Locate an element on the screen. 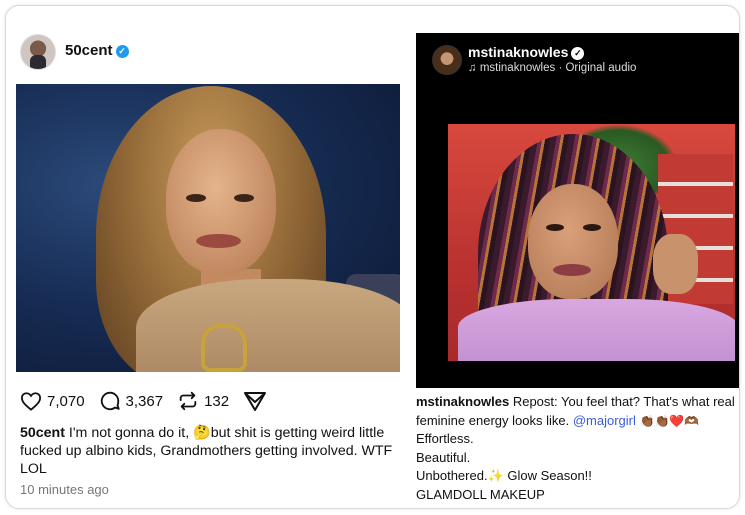 This screenshot has width=745, height=515. reel-username: mstinaknowles ✓ is located at coordinates (526, 52).